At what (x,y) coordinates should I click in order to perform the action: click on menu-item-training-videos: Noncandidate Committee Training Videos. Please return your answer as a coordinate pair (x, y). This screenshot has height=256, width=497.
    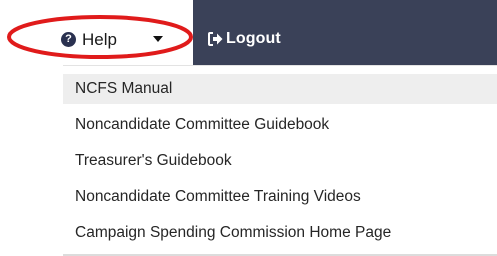
    Looking at the image, I should click on (280, 197).